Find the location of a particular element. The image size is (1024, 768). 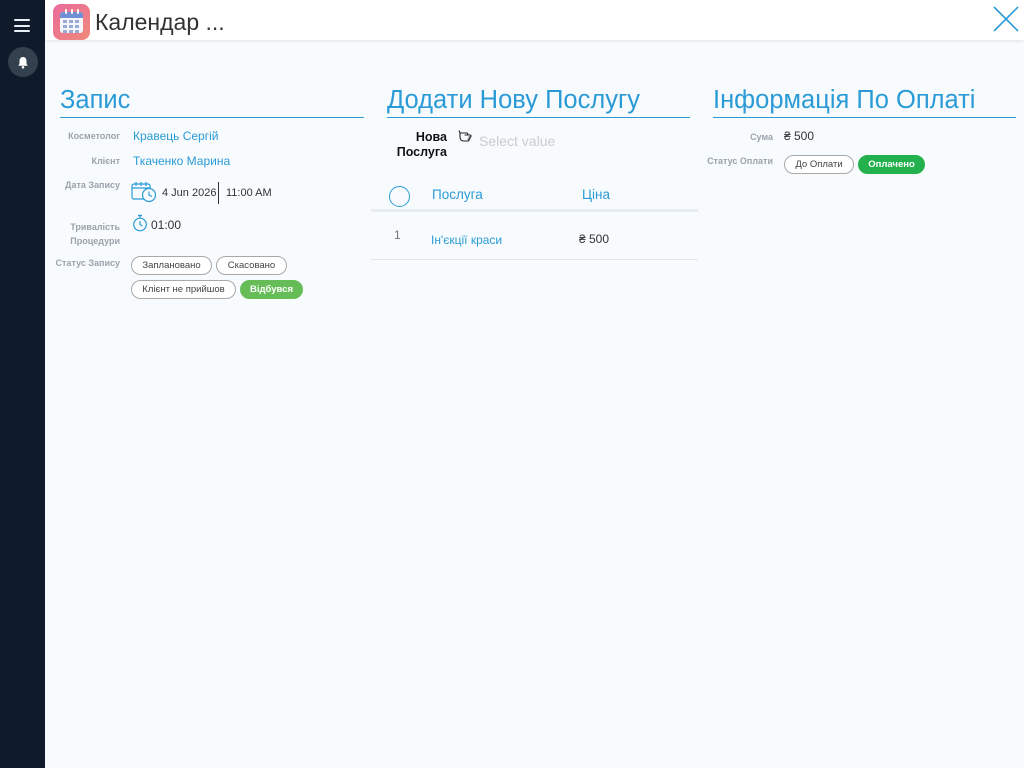

column-price: Ціна is located at coordinates (596, 194).